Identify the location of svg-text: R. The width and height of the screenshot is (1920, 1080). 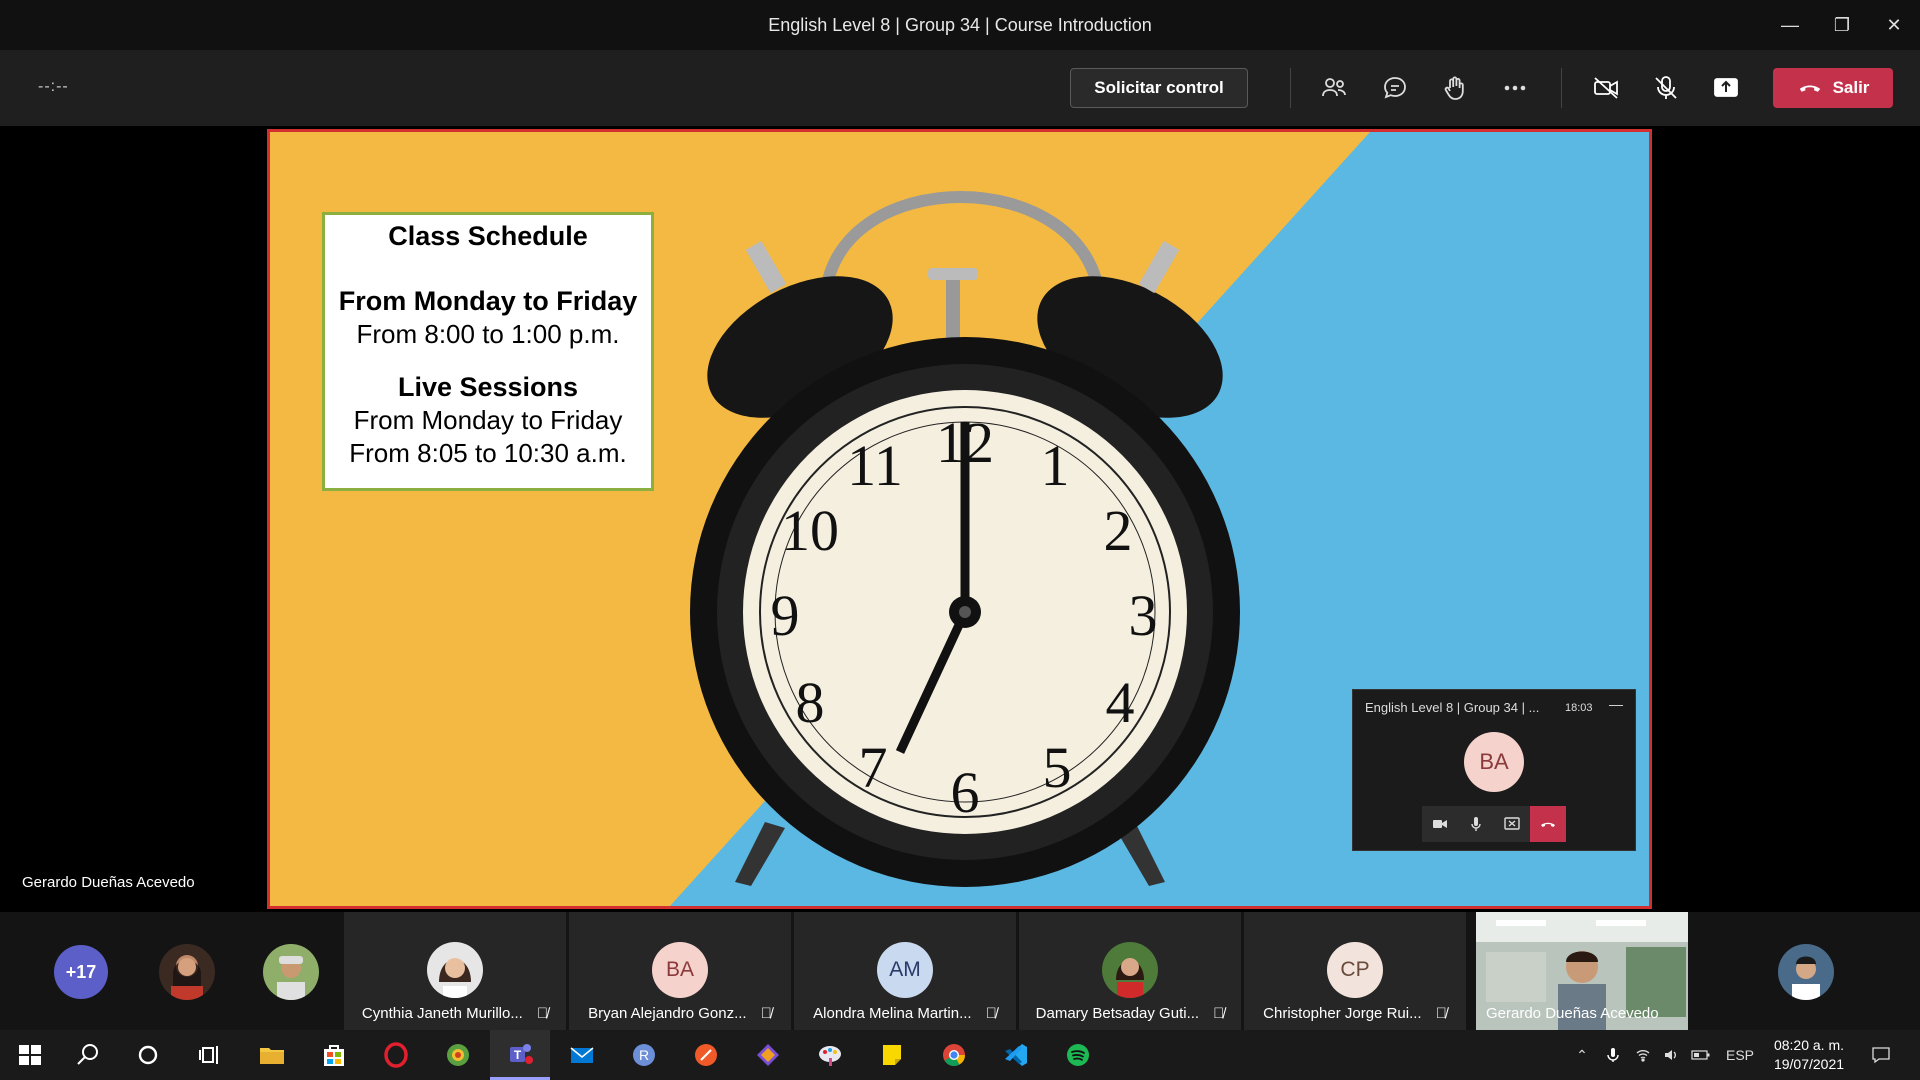
(644, 1055).